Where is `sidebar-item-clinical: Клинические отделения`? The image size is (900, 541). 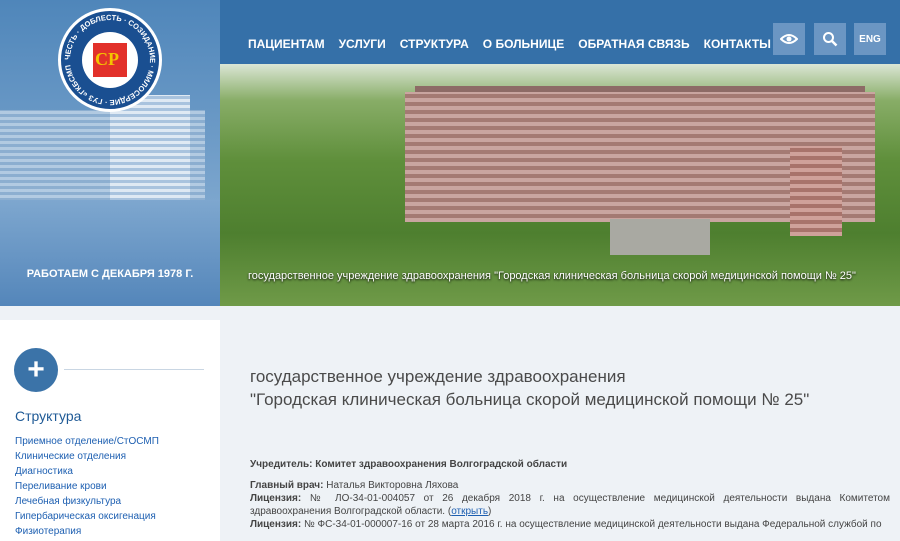 sidebar-item-clinical: Клинические отделения is located at coordinates (87, 456).